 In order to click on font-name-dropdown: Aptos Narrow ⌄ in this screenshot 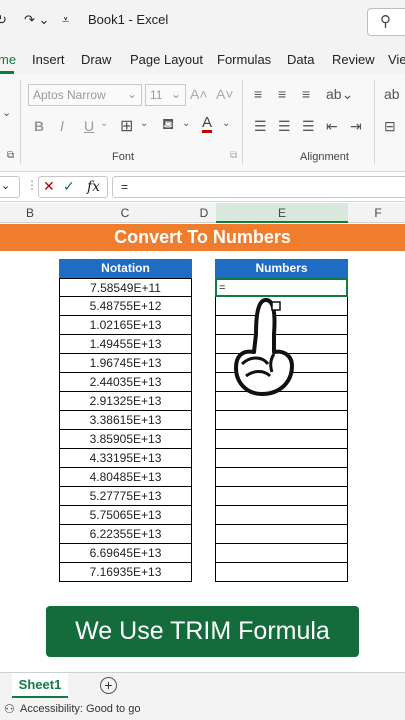, I will do `click(85, 95)`.